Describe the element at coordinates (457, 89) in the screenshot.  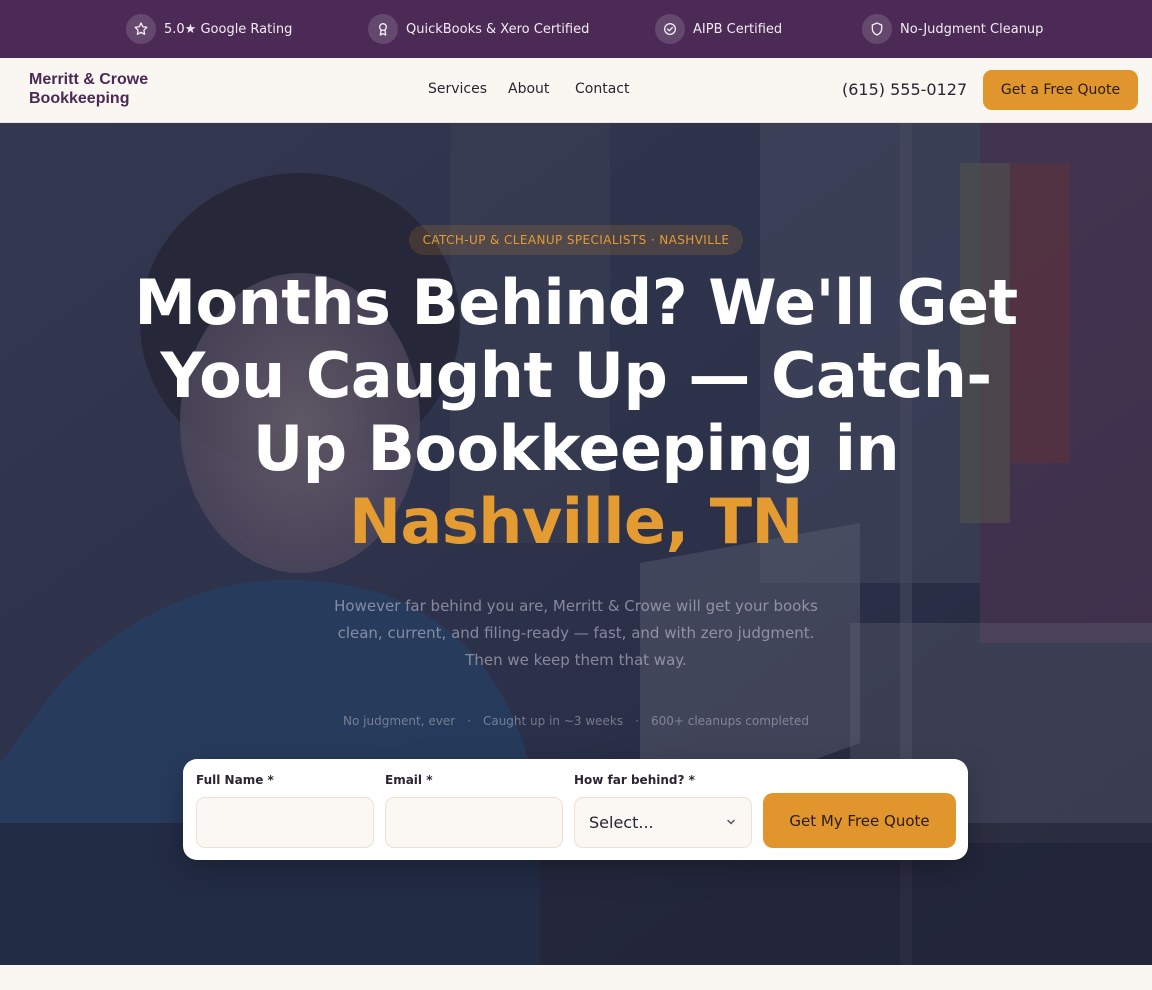
I see `nav-link-services: Services` at that location.